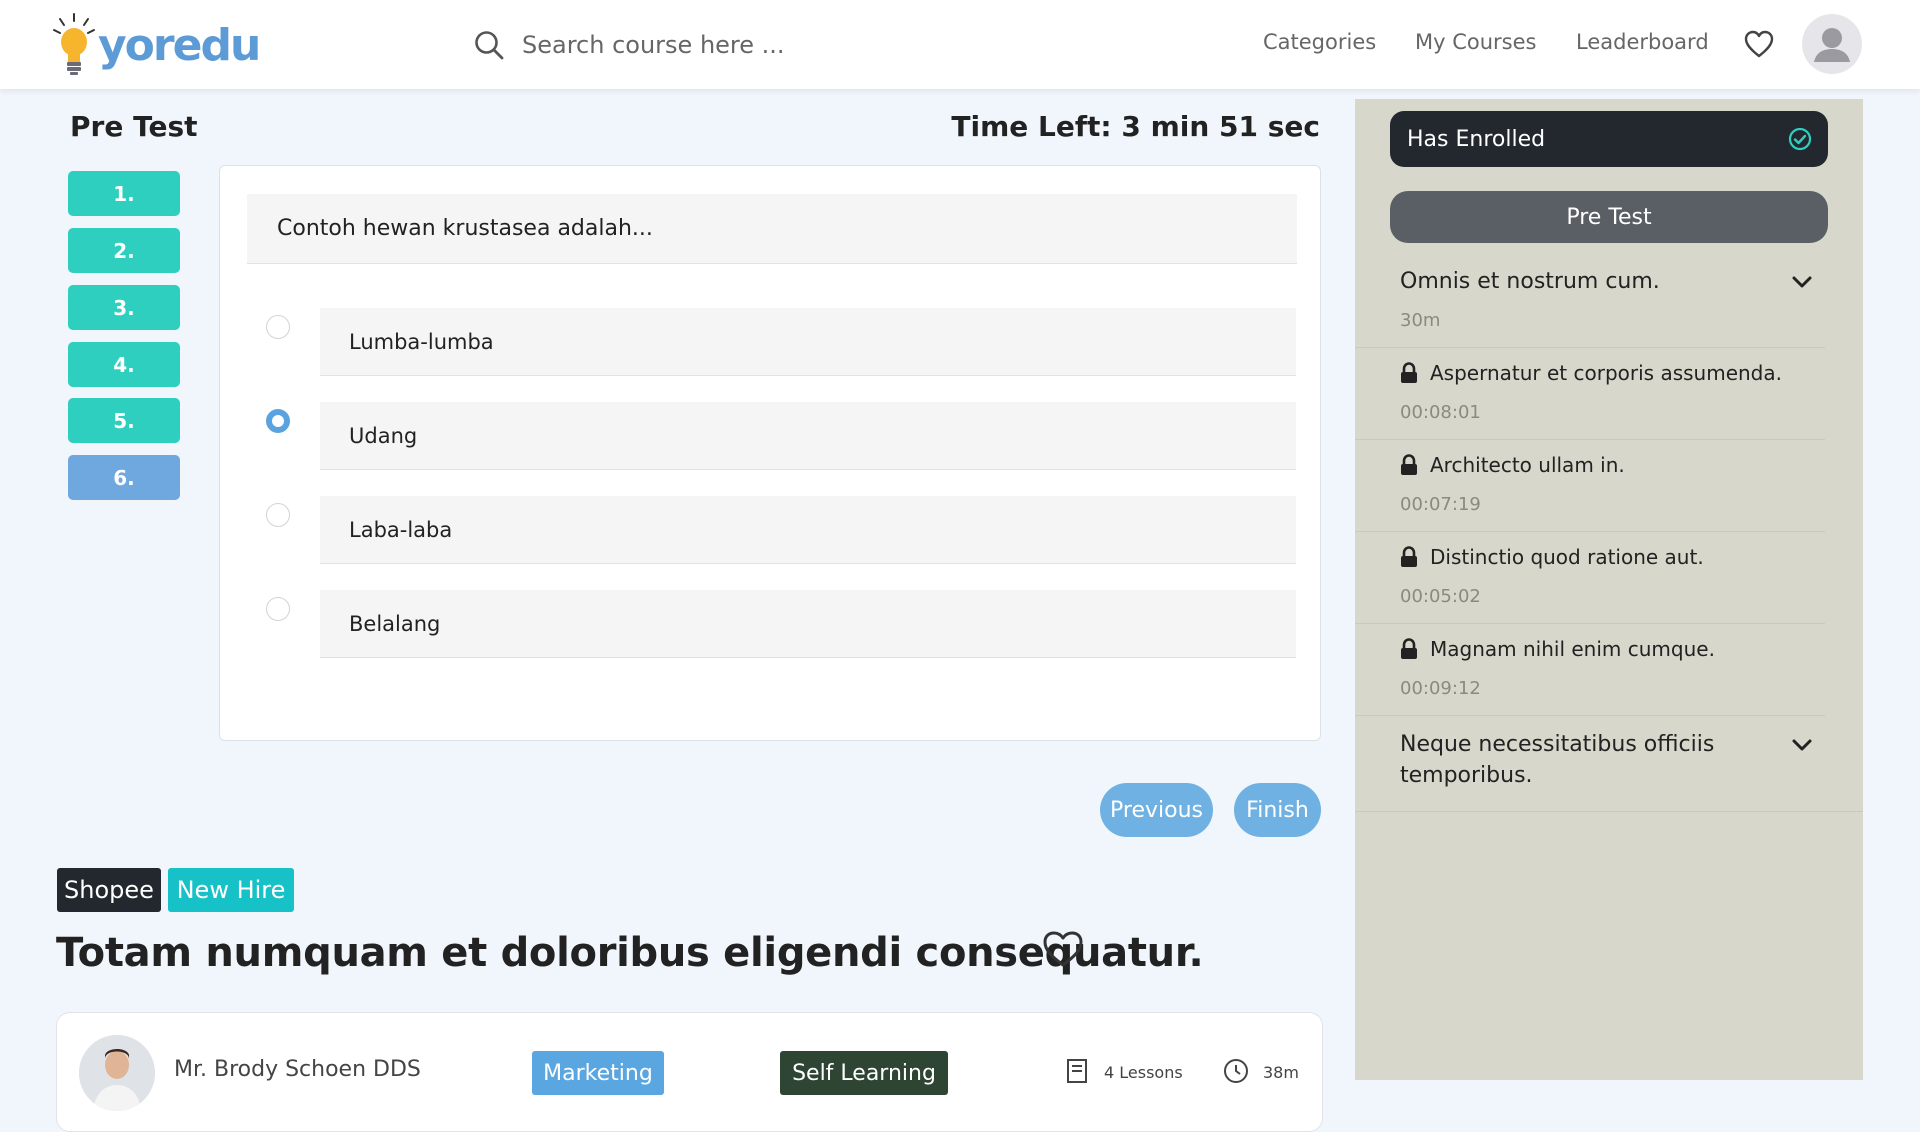 Image resolution: width=1920 pixels, height=1132 pixels. I want to click on question-number-6: 6., so click(124, 477).